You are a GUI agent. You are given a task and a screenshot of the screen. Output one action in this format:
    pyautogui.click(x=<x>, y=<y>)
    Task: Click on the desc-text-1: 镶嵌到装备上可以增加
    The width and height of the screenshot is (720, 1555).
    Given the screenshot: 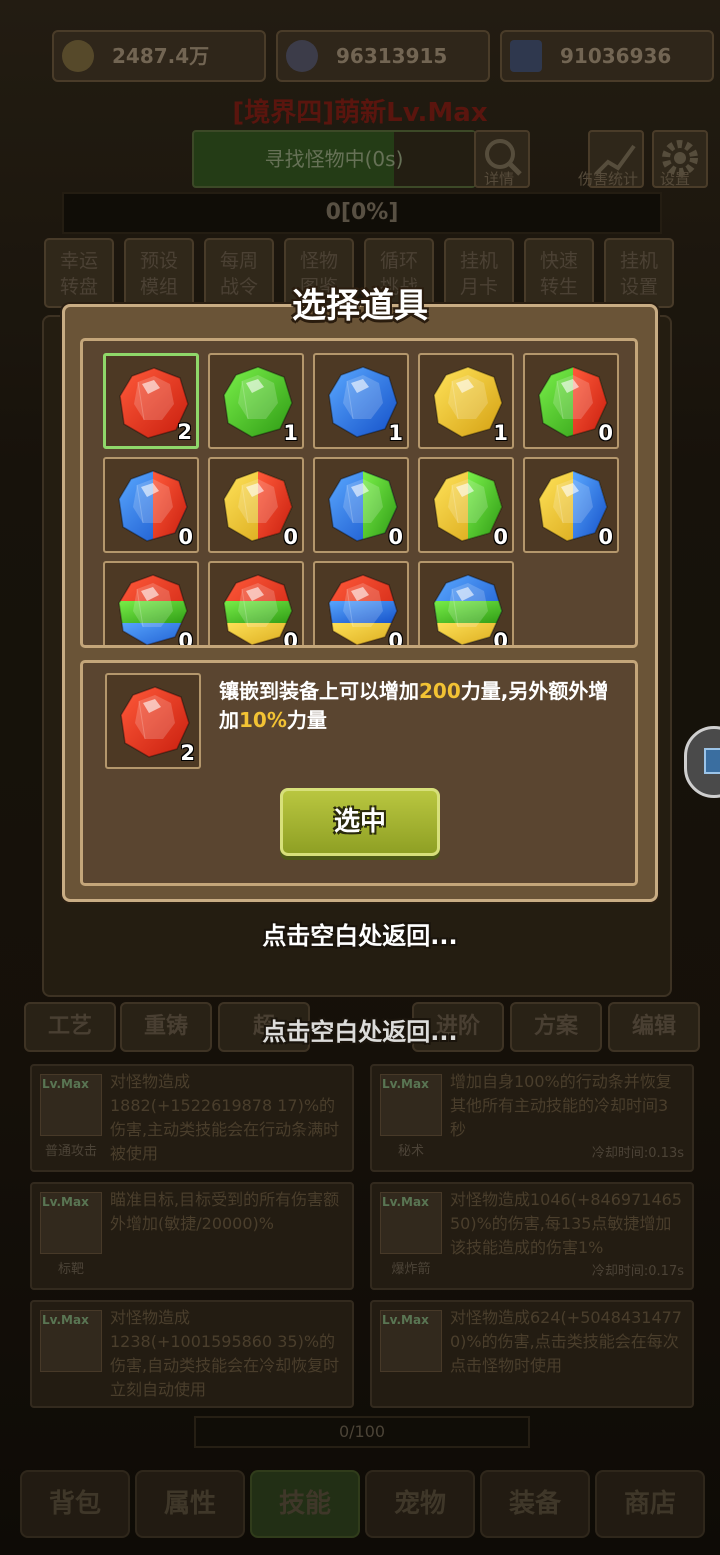 What is the action you would take?
    pyautogui.click(x=319, y=691)
    